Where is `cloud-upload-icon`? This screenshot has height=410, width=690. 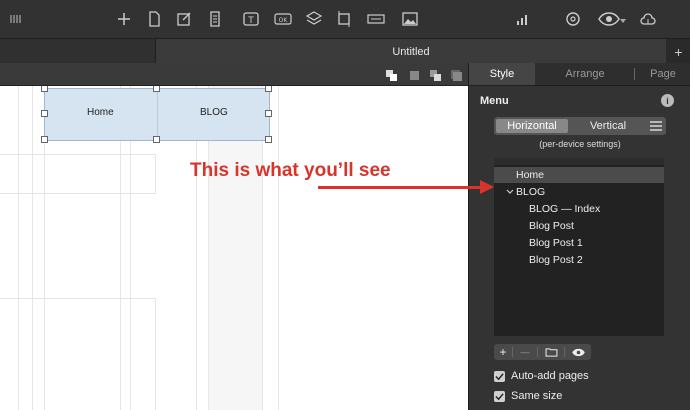 cloud-upload-icon is located at coordinates (648, 19).